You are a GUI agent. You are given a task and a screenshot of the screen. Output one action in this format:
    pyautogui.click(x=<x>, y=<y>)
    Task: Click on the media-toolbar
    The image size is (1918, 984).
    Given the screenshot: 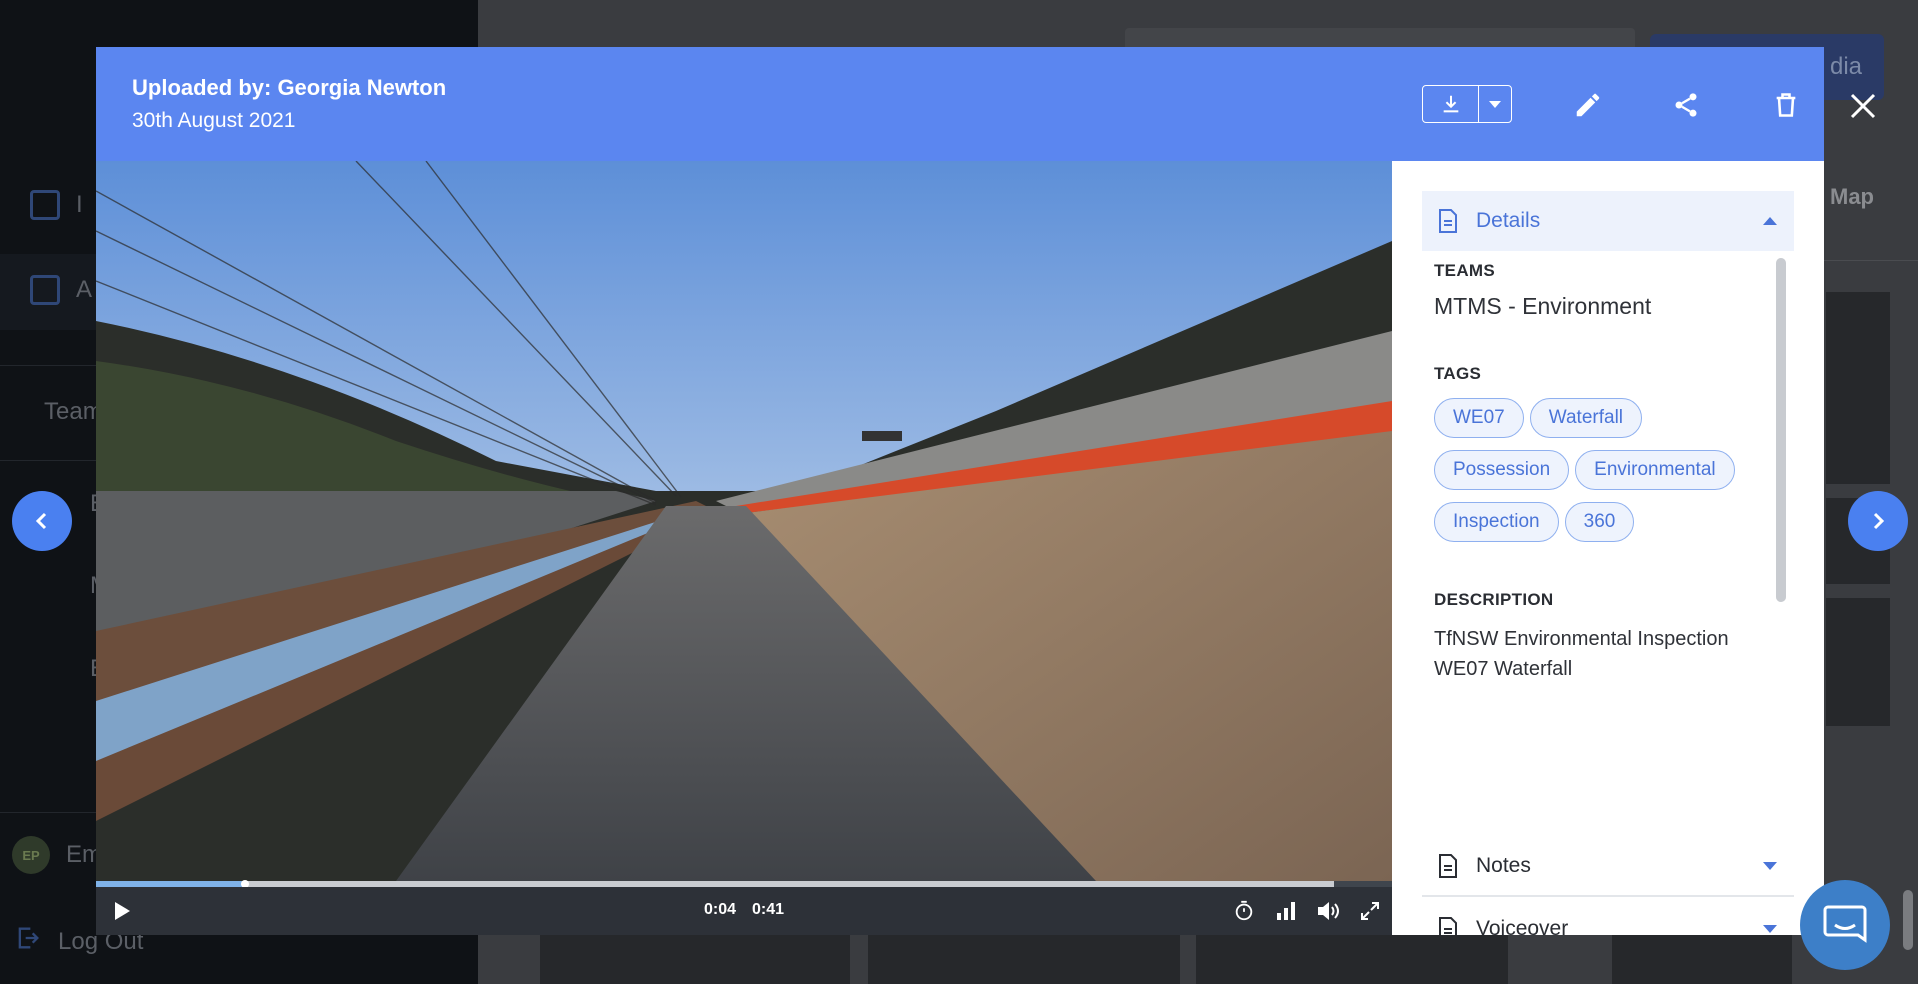 What is the action you would take?
    pyautogui.click(x=1608, y=104)
    